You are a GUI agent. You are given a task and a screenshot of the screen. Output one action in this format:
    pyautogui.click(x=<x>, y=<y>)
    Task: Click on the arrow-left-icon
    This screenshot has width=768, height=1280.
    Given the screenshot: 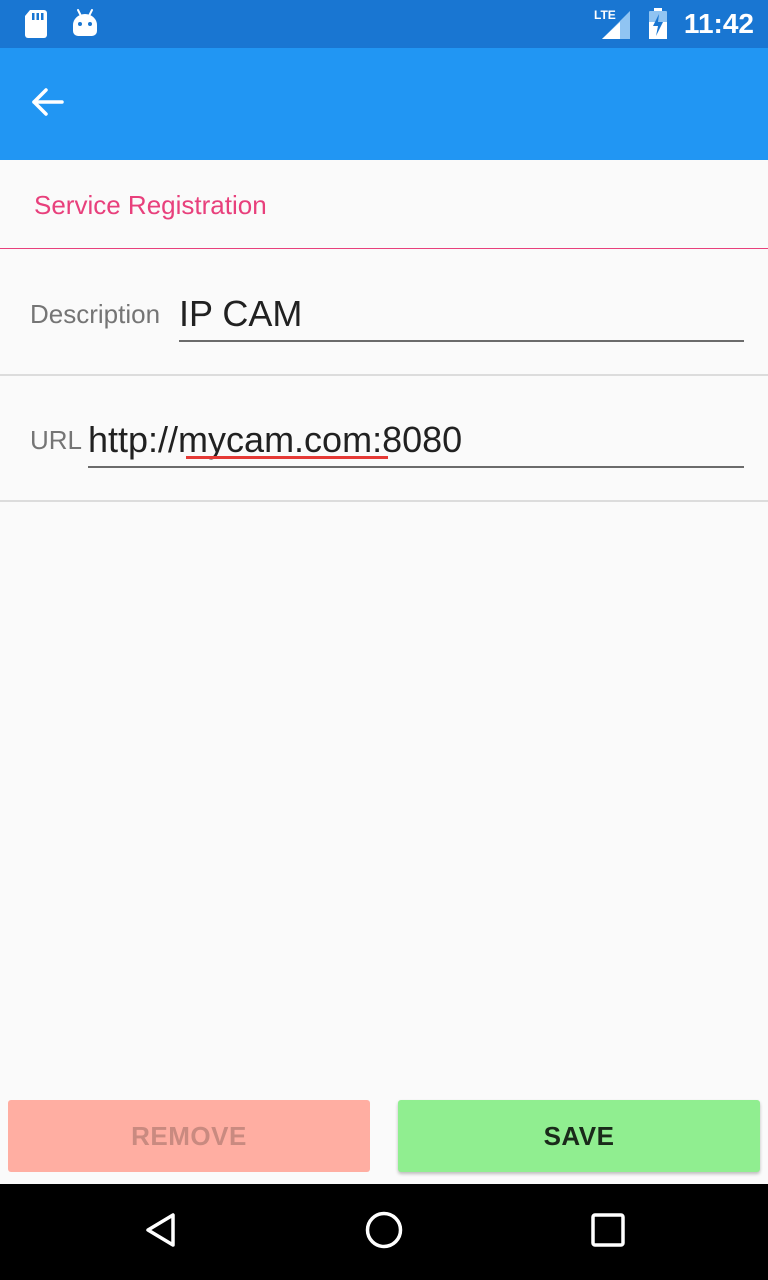 What is the action you would take?
    pyautogui.click(x=48, y=104)
    